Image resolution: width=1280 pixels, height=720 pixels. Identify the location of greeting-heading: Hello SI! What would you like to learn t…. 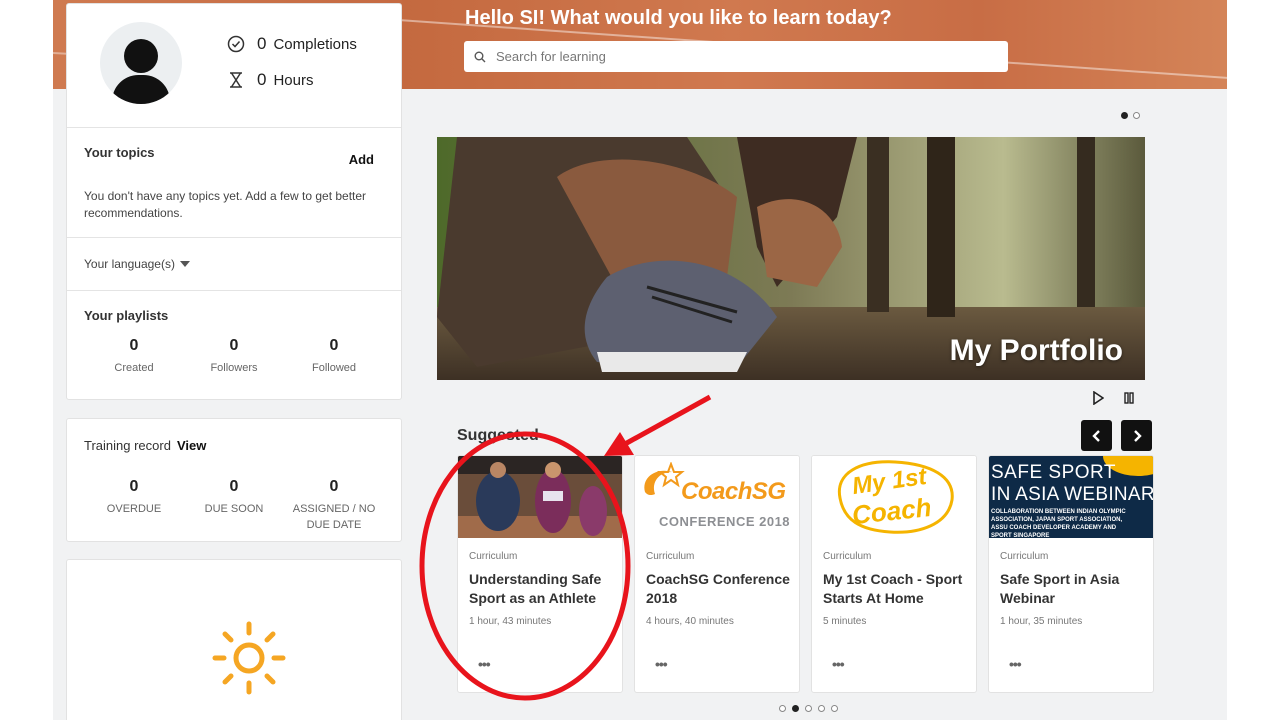
(678, 18).